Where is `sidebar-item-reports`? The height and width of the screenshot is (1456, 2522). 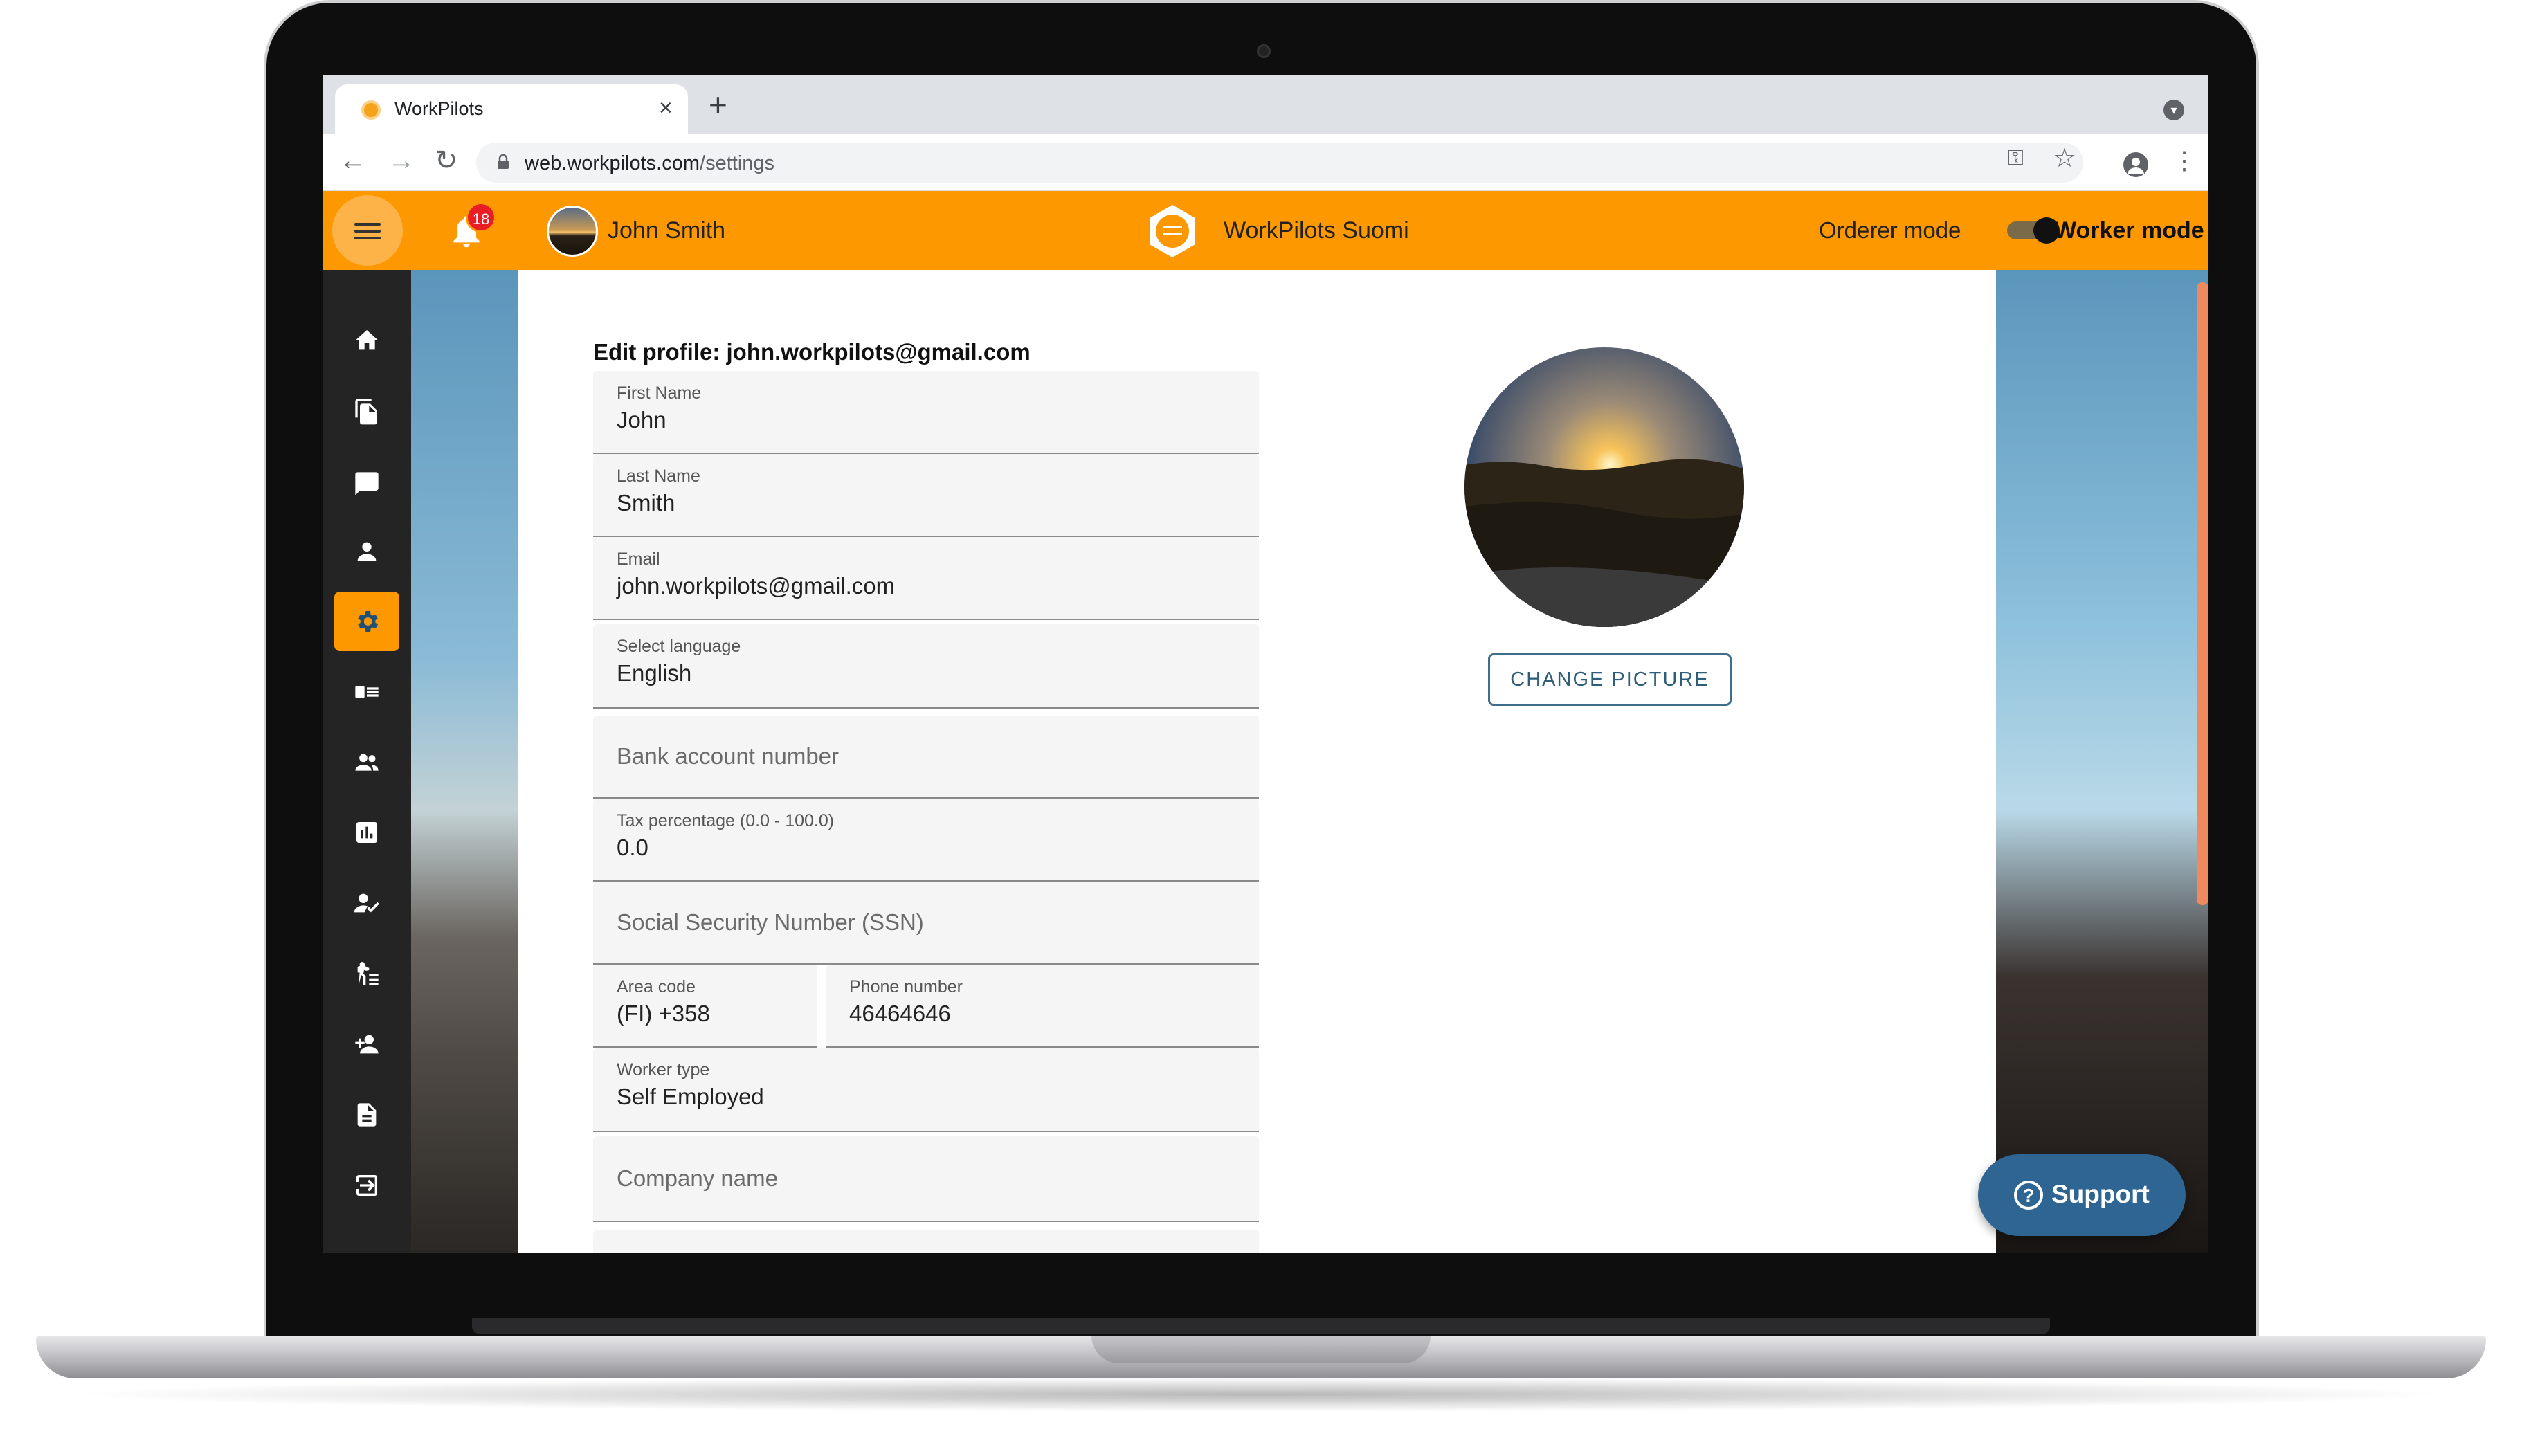
sidebar-item-reports is located at coordinates (366, 832).